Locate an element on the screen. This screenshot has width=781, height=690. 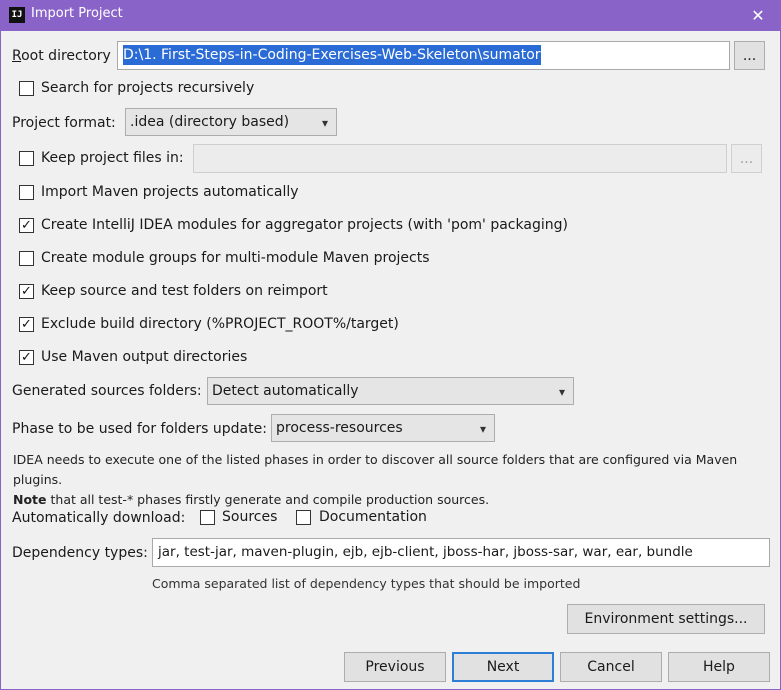
use-maven-output-checkbox: ✓ is located at coordinates (26, 357).